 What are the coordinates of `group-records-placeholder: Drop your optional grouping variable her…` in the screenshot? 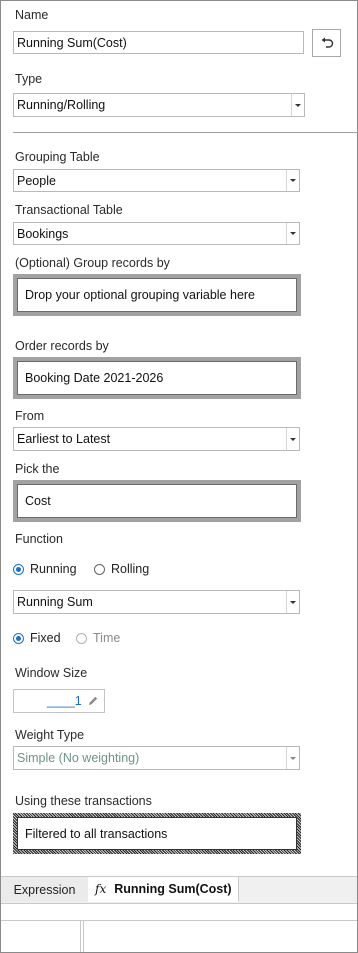 It's located at (157, 295).